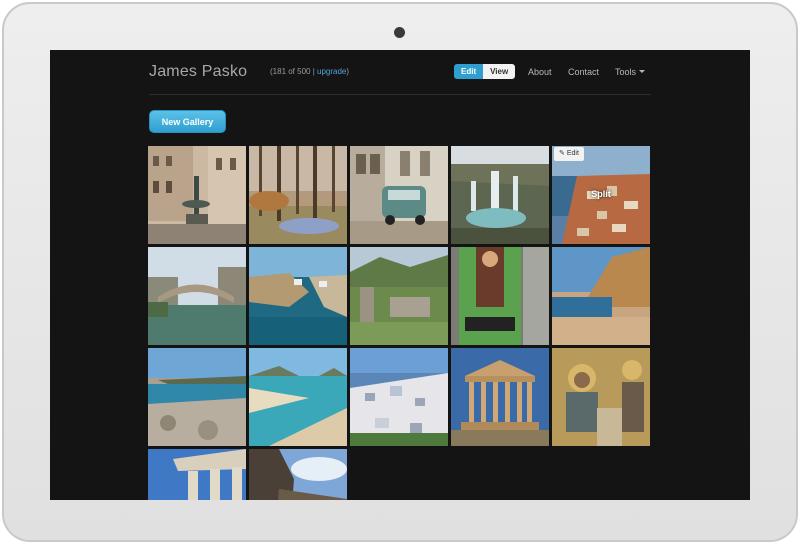 The image size is (800, 542). I want to click on edit-mode-button: Edit, so click(469, 71).